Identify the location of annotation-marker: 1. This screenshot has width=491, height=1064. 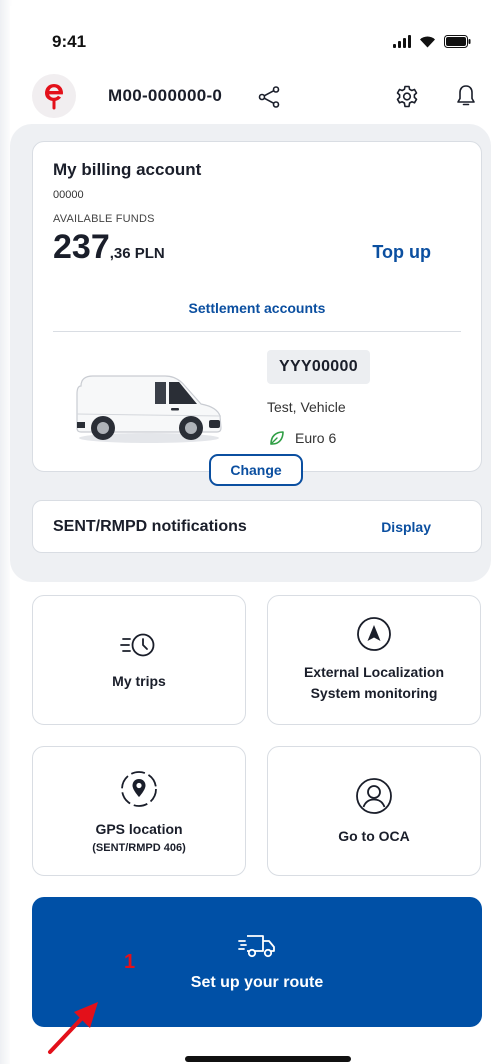
(130, 962).